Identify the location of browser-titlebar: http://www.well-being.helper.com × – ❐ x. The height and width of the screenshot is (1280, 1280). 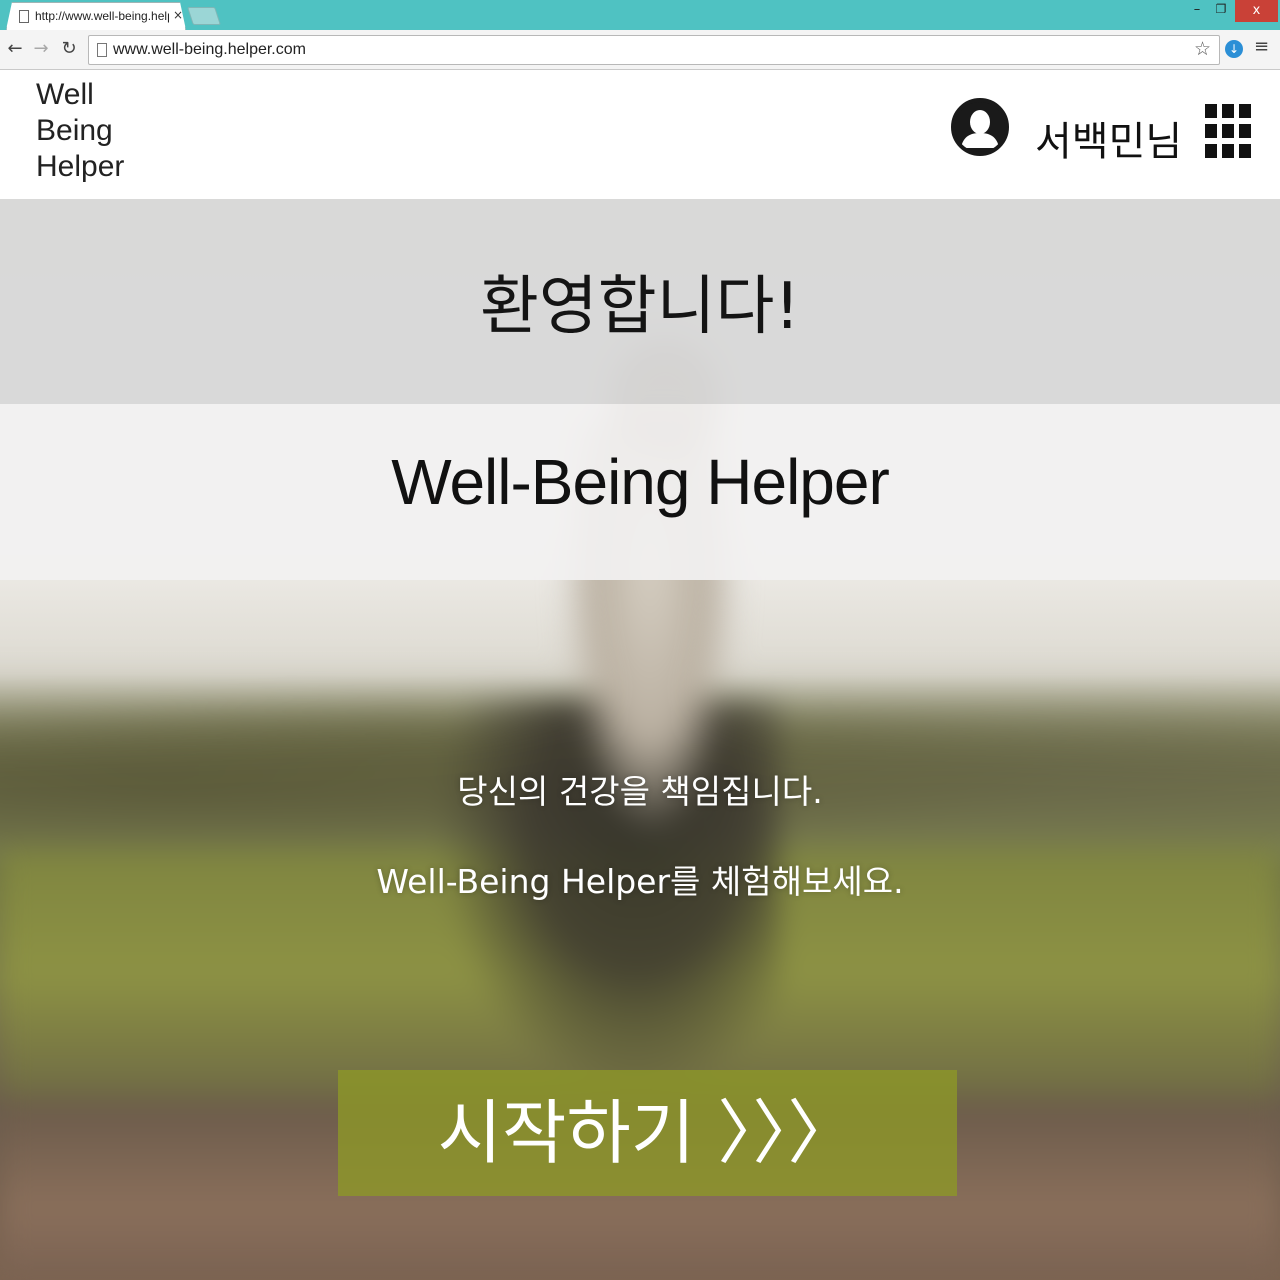
(640, 15).